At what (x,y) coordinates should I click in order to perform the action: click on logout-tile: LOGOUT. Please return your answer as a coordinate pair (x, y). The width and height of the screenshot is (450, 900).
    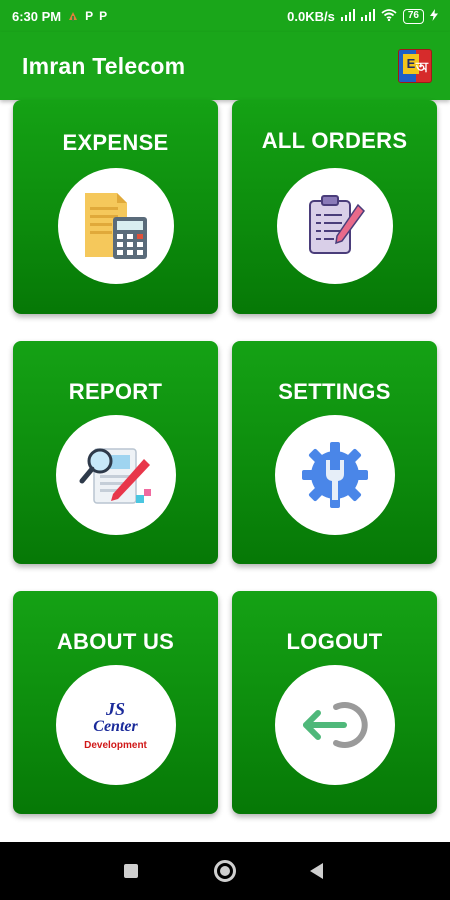
    Looking at the image, I should click on (334, 702).